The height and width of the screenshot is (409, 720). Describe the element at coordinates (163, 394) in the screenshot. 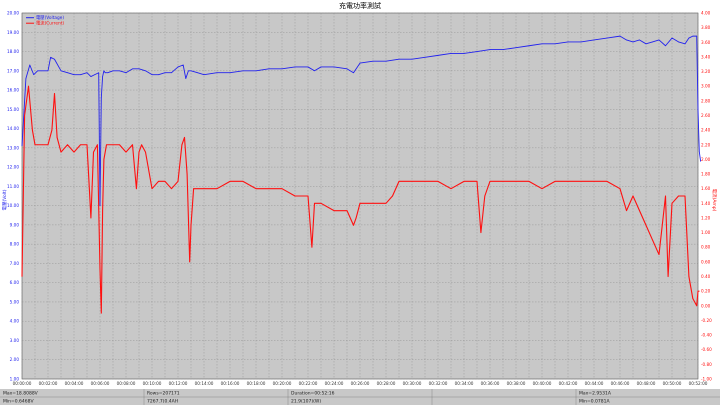

I see `statistics-value: Rows=207171` at that location.